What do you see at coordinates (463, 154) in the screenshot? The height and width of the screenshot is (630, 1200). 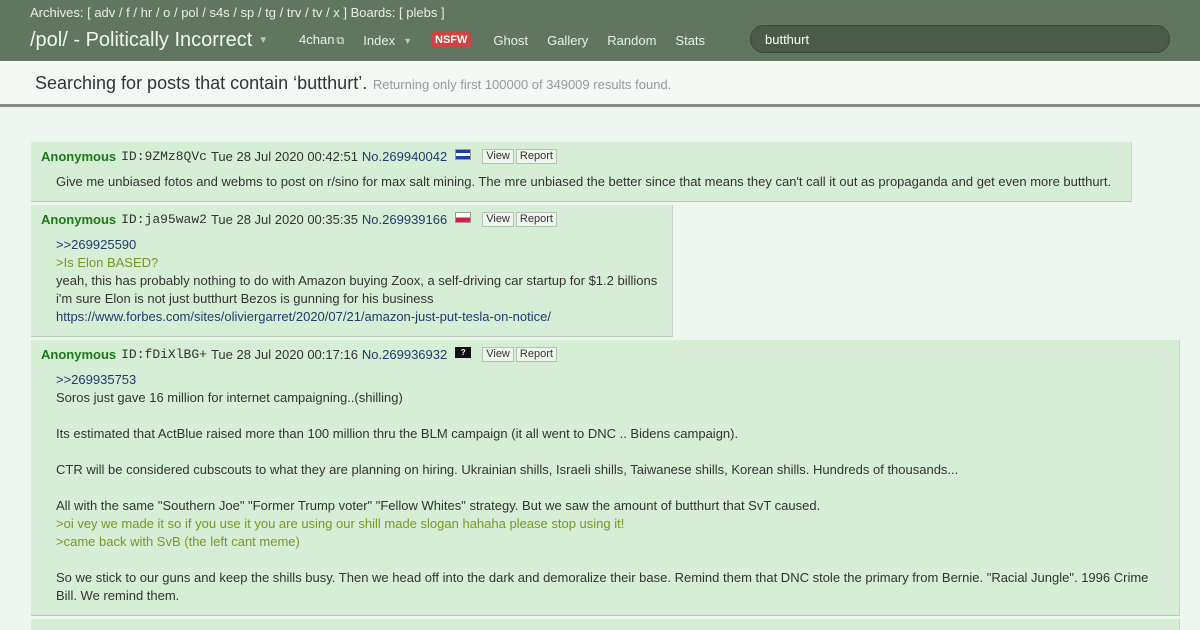 I see `el-salvador-flag-icon` at bounding box center [463, 154].